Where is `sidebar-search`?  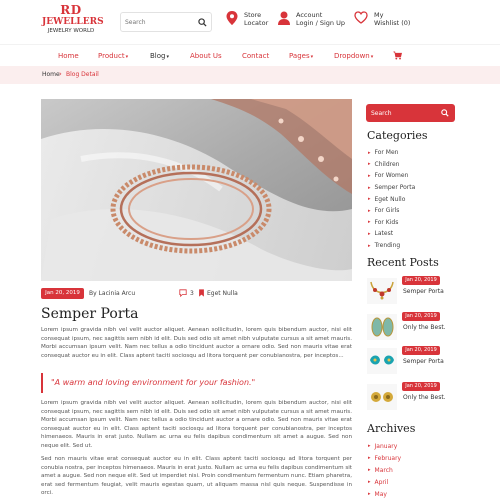 sidebar-search is located at coordinates (410, 113).